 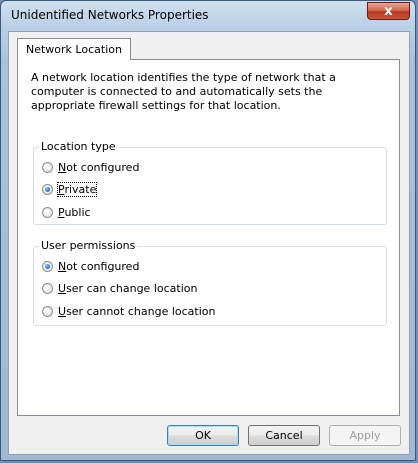 What do you see at coordinates (110, 15) in the screenshot?
I see `window-title: Unidentified Networks Properties` at bounding box center [110, 15].